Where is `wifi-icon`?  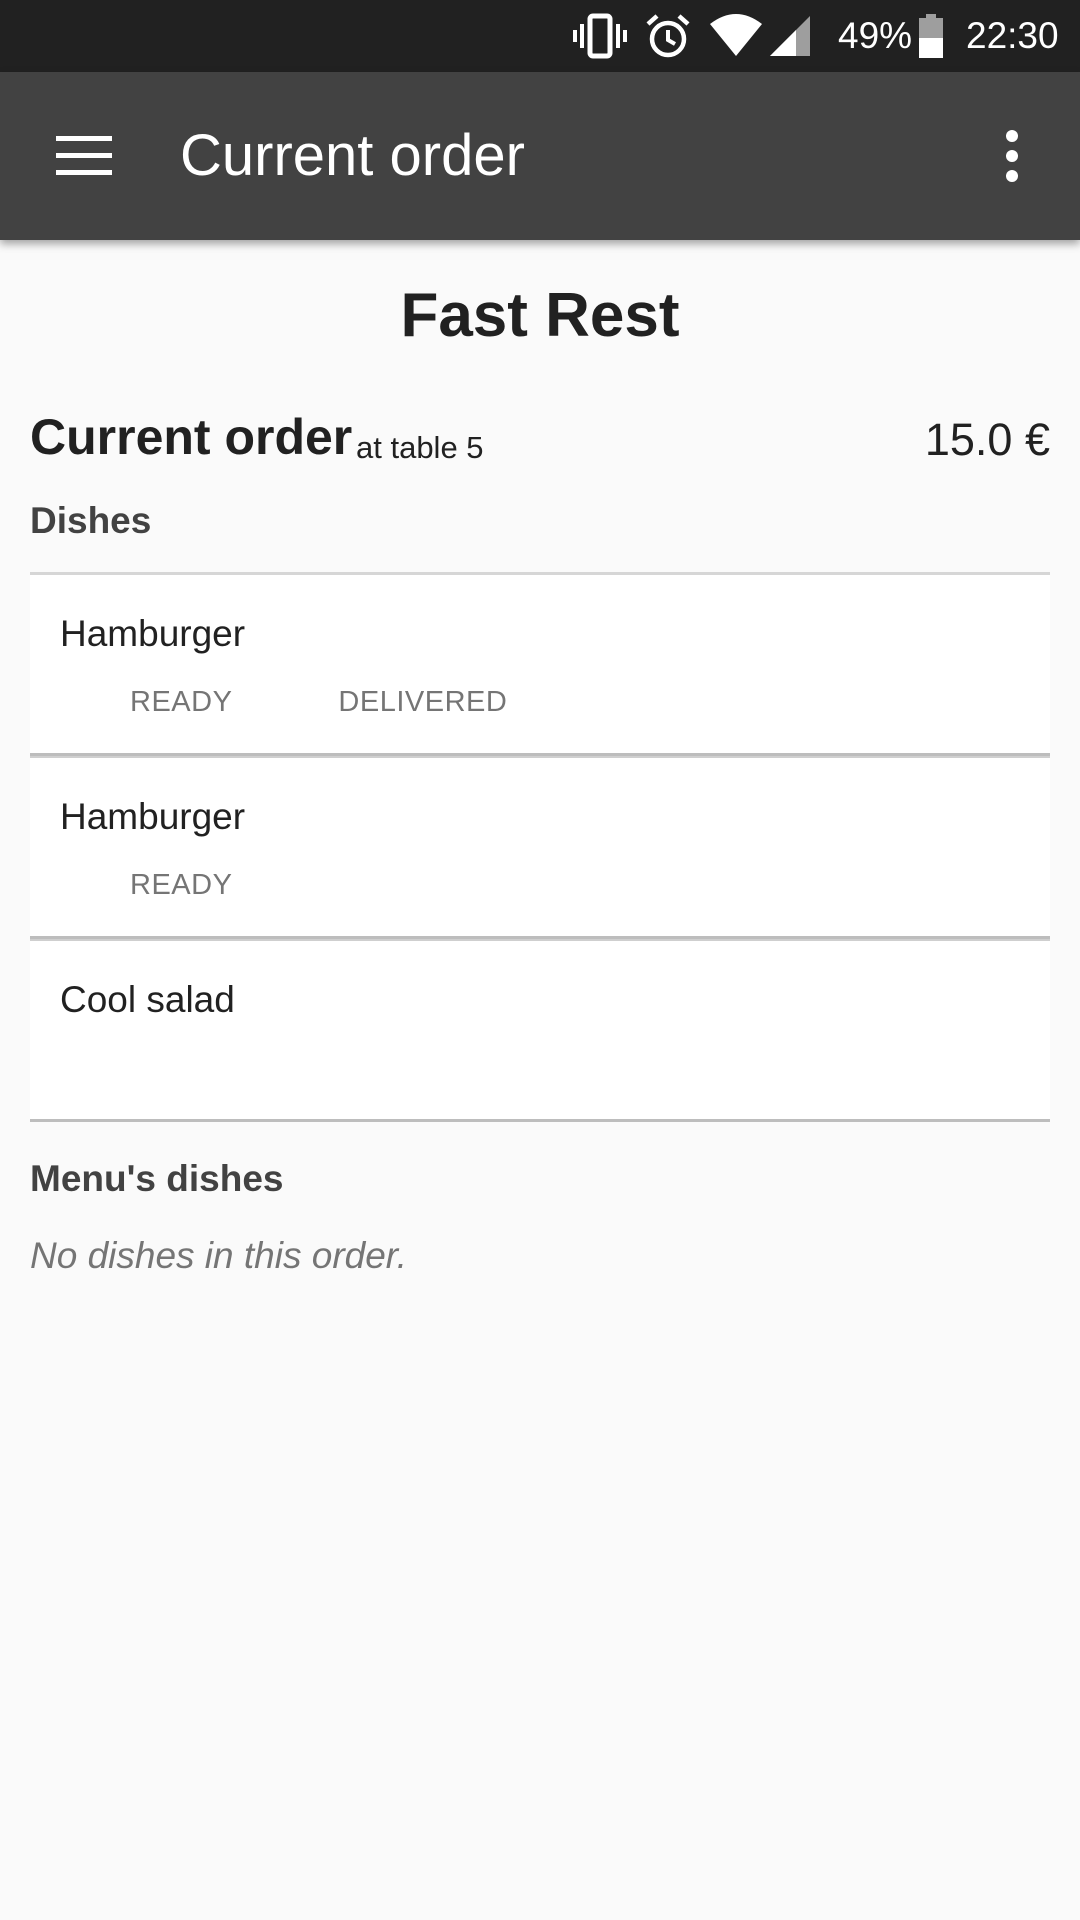 wifi-icon is located at coordinates (736, 36).